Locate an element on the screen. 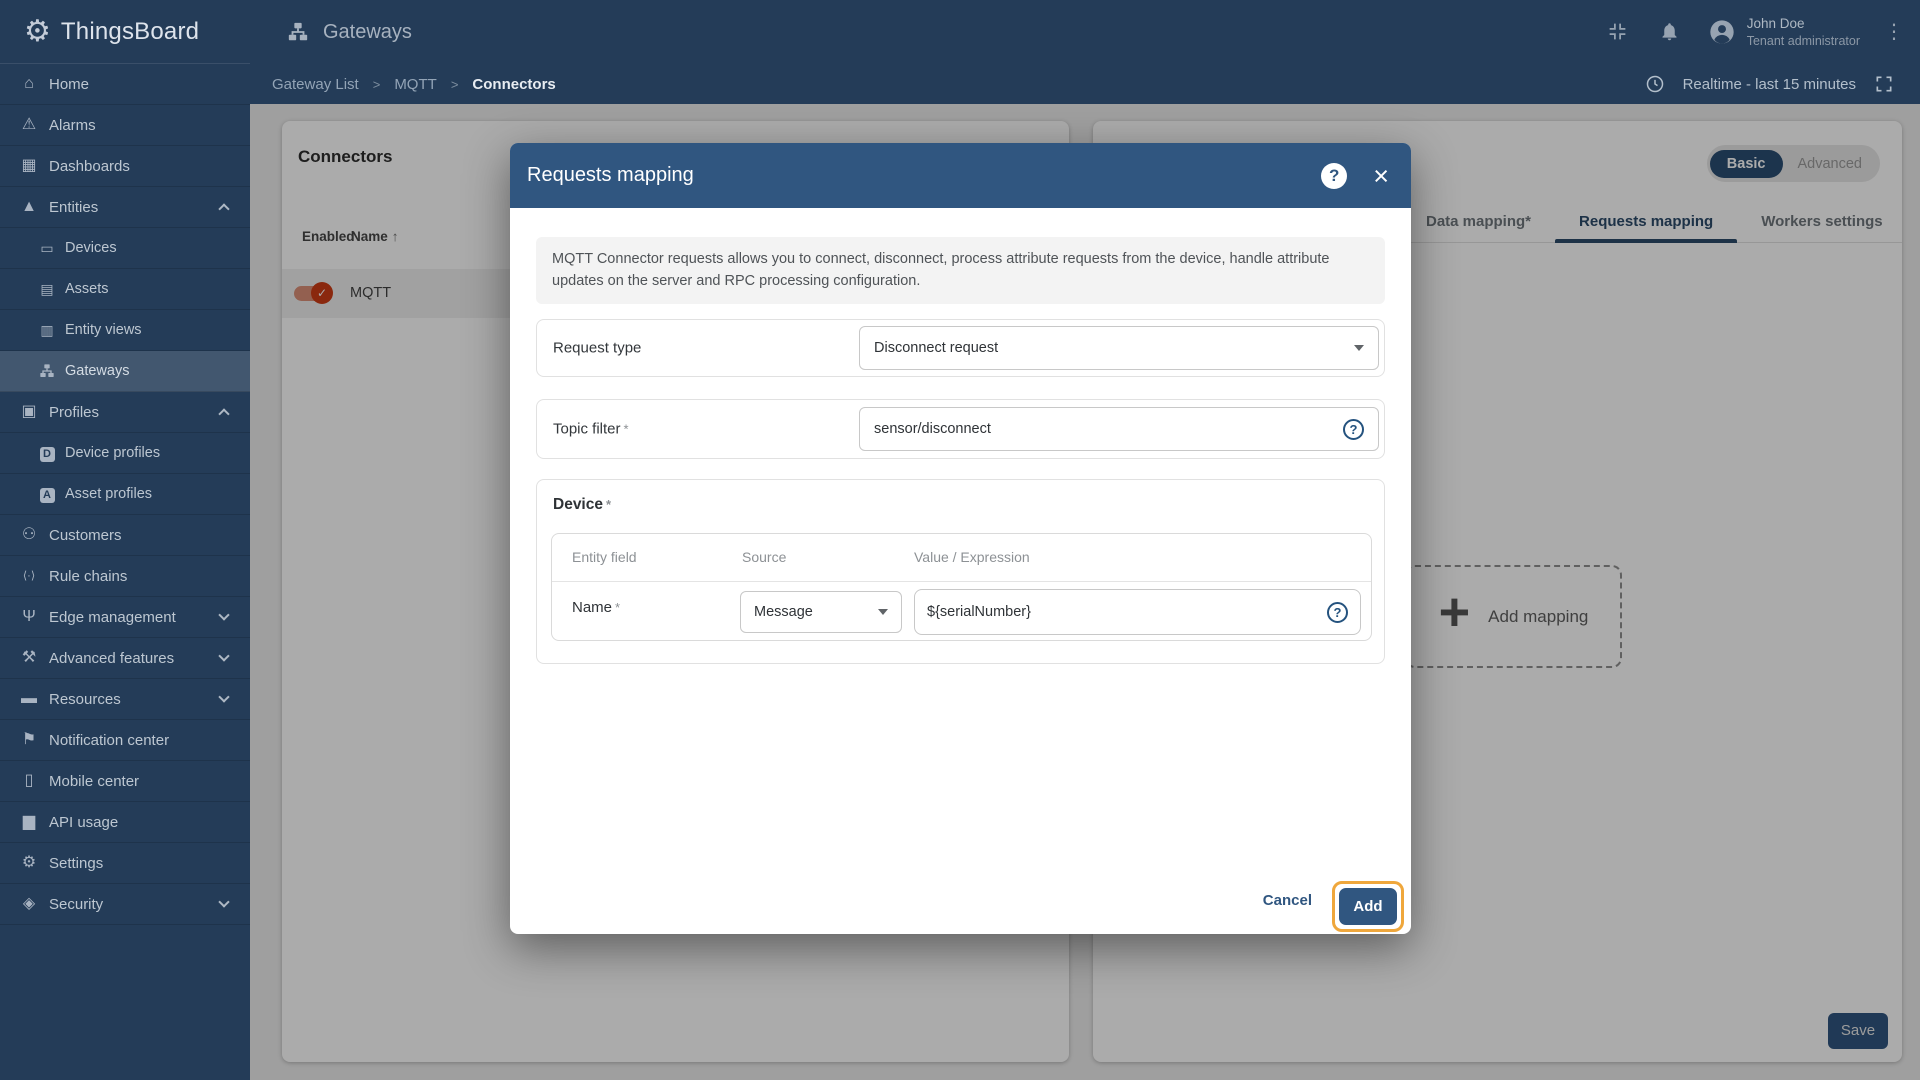  breadcrumb-gateway-list: Gateway List is located at coordinates (315, 84).